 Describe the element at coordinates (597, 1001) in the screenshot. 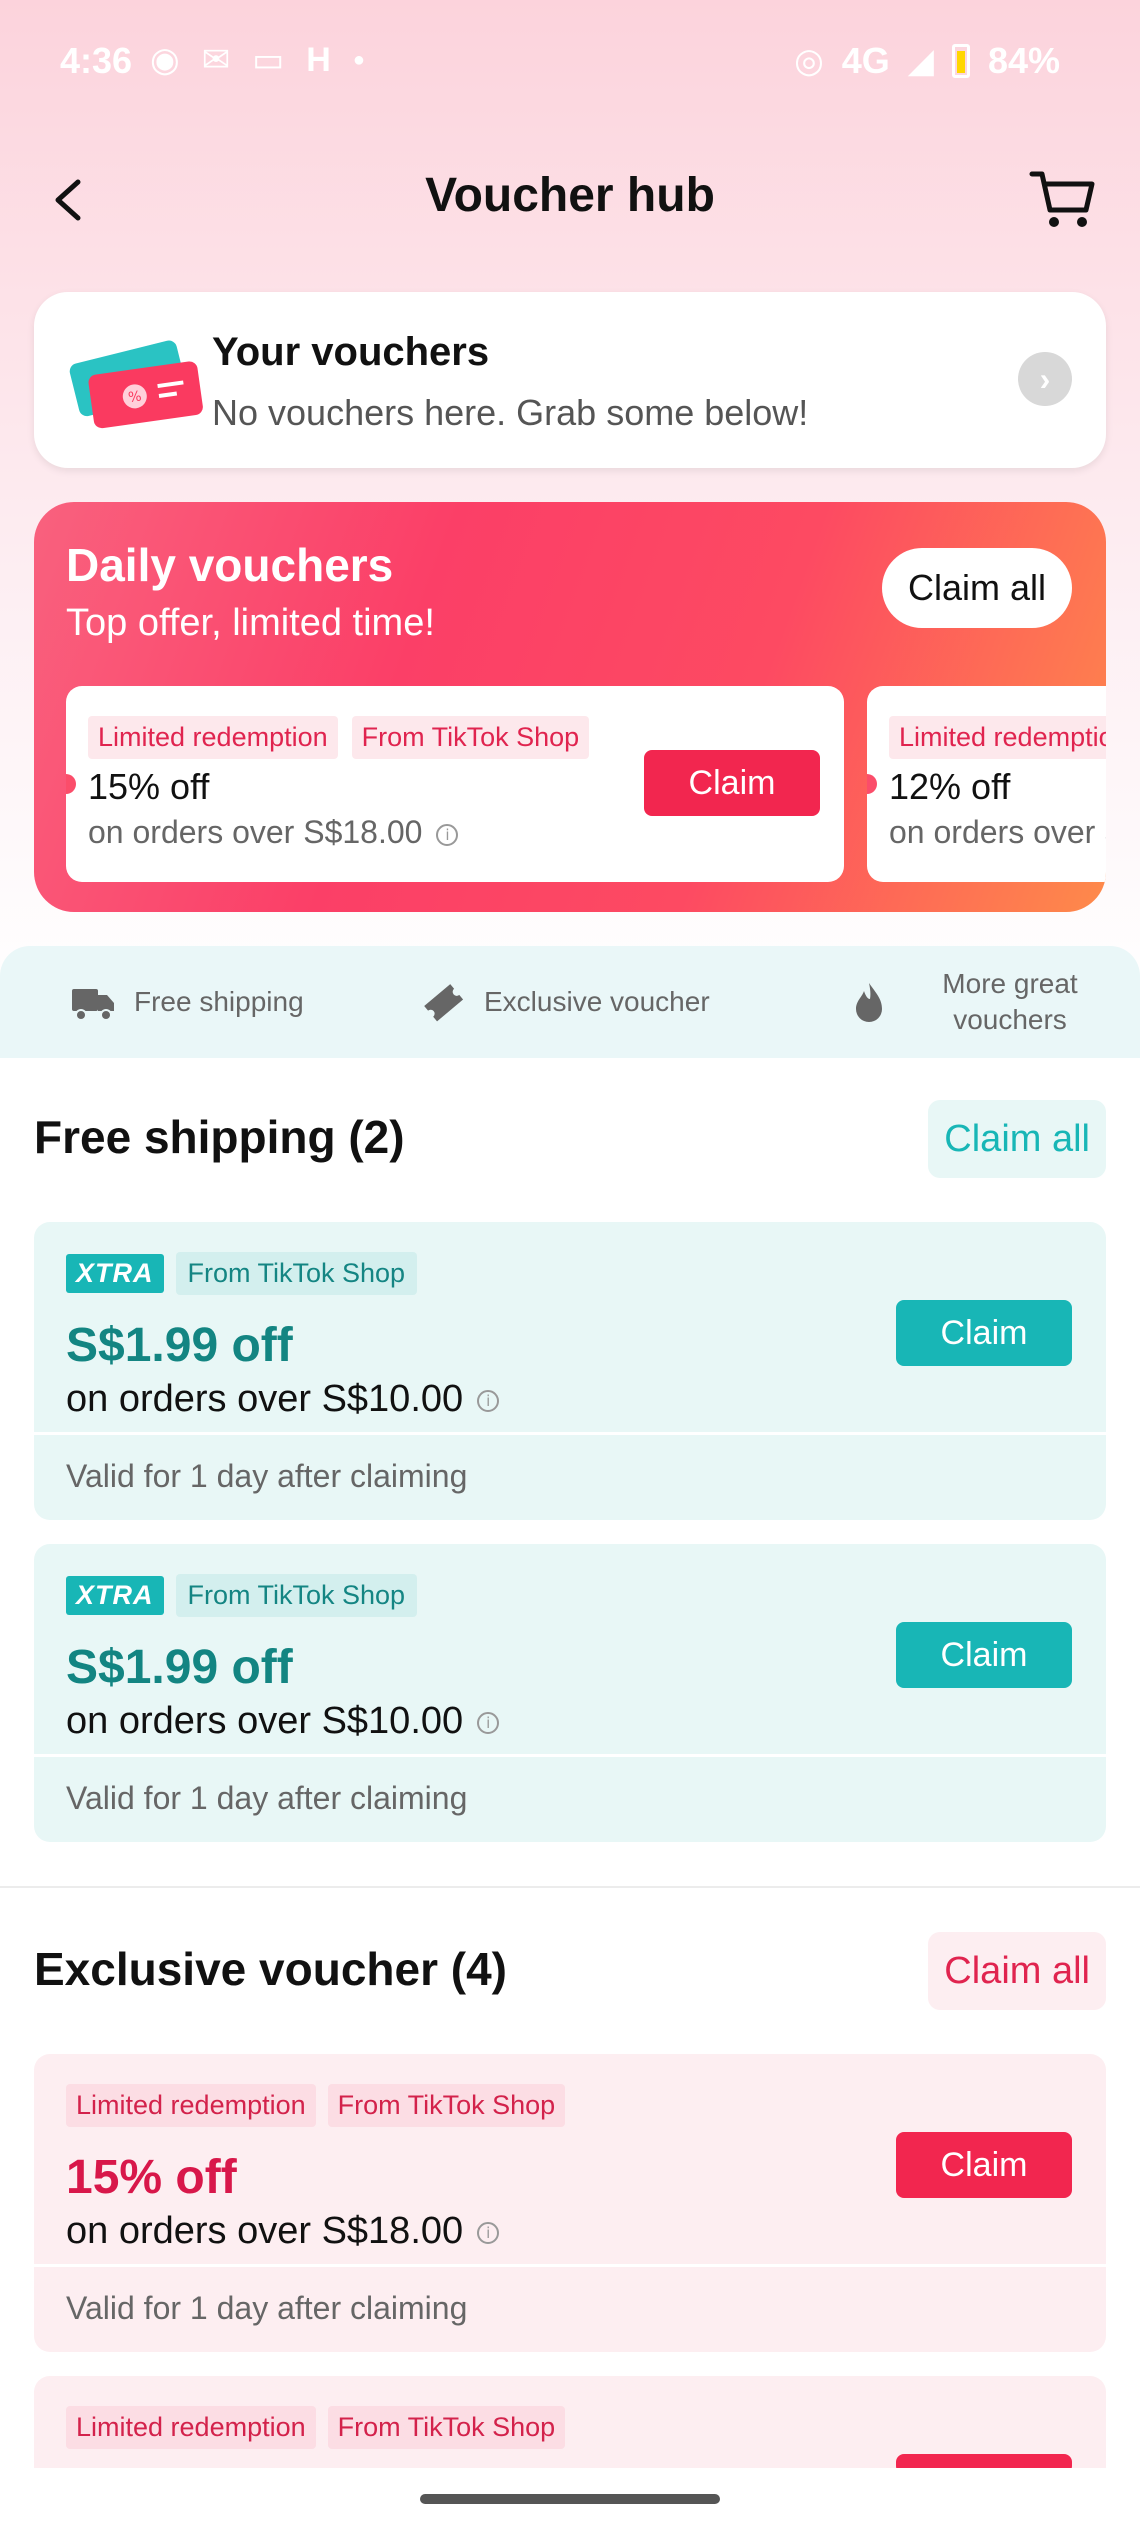

I see `category-label: Exclusive voucher` at that location.